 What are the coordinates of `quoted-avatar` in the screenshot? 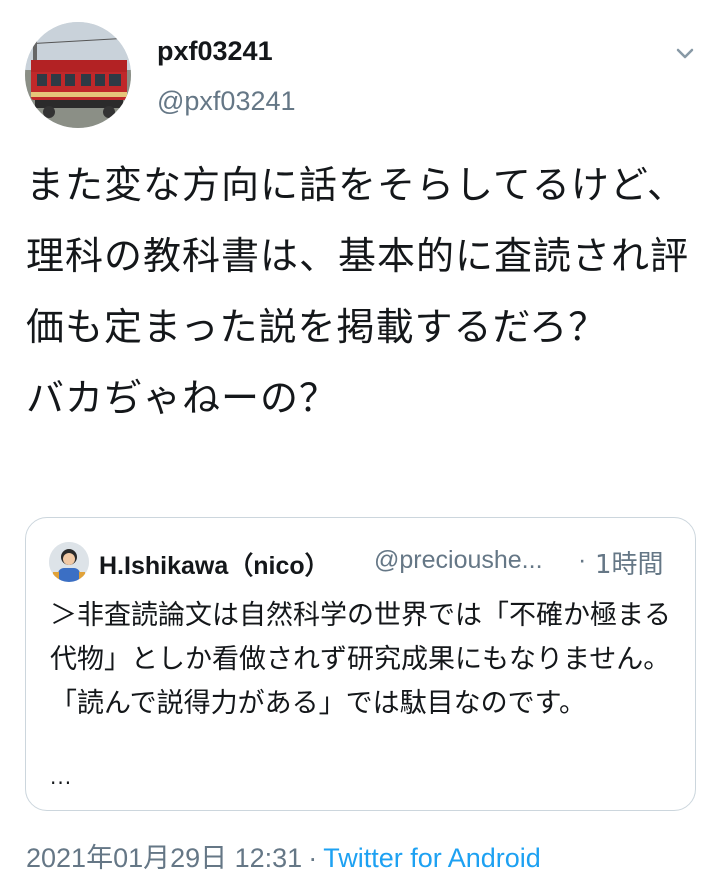 It's located at (69, 562).